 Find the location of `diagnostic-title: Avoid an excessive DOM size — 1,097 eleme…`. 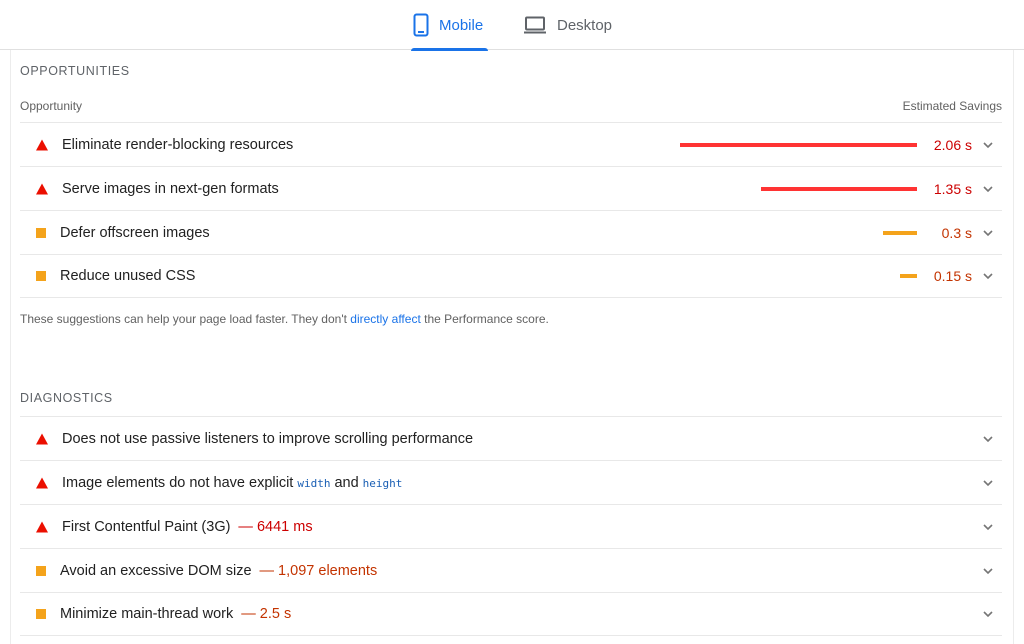

diagnostic-title: Avoid an excessive DOM size — 1,097 eleme… is located at coordinates (218, 571).